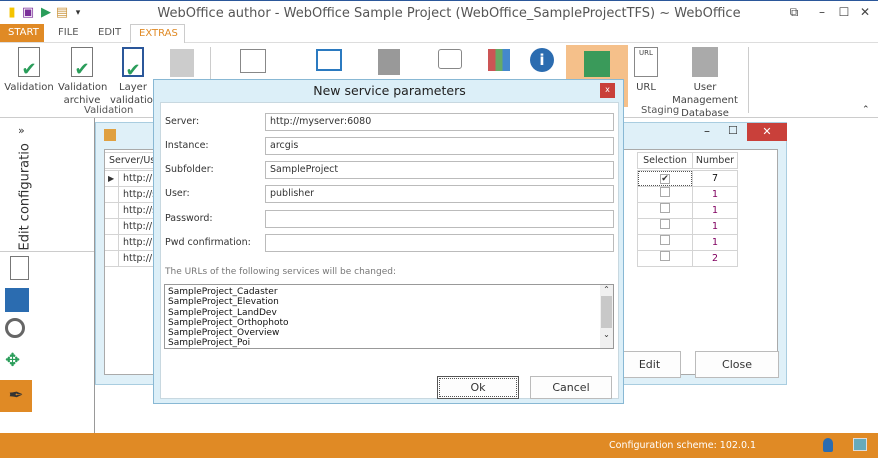 The height and width of the screenshot is (458, 878). Describe the element at coordinates (542, 60) in the screenshot. I see `info-icon: i` at that location.